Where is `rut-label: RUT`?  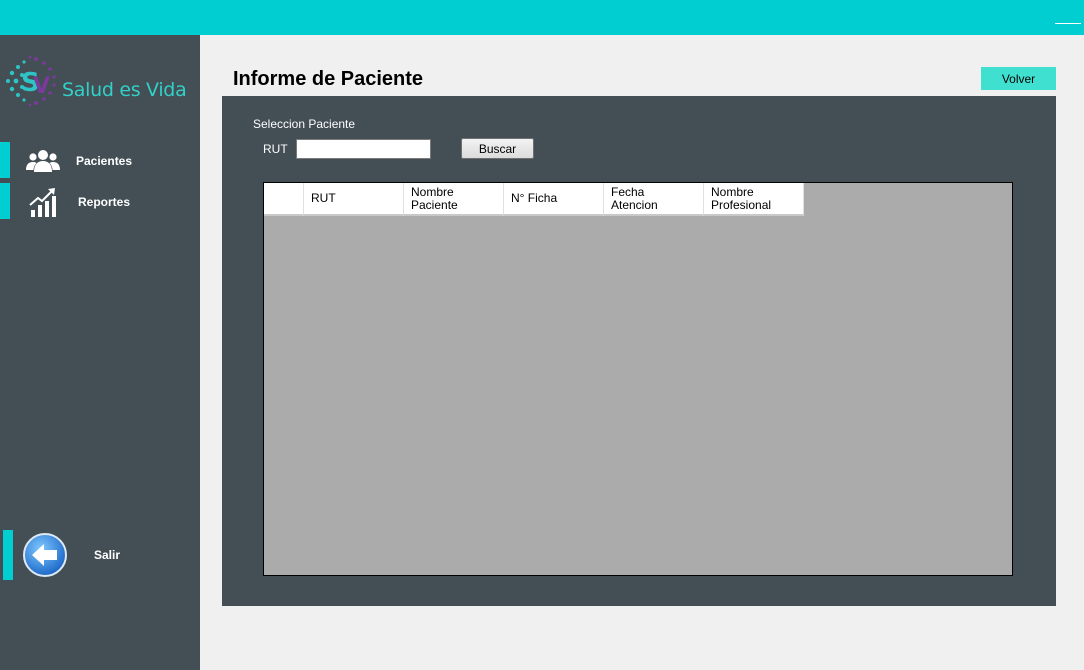 rut-label: RUT is located at coordinates (275, 149).